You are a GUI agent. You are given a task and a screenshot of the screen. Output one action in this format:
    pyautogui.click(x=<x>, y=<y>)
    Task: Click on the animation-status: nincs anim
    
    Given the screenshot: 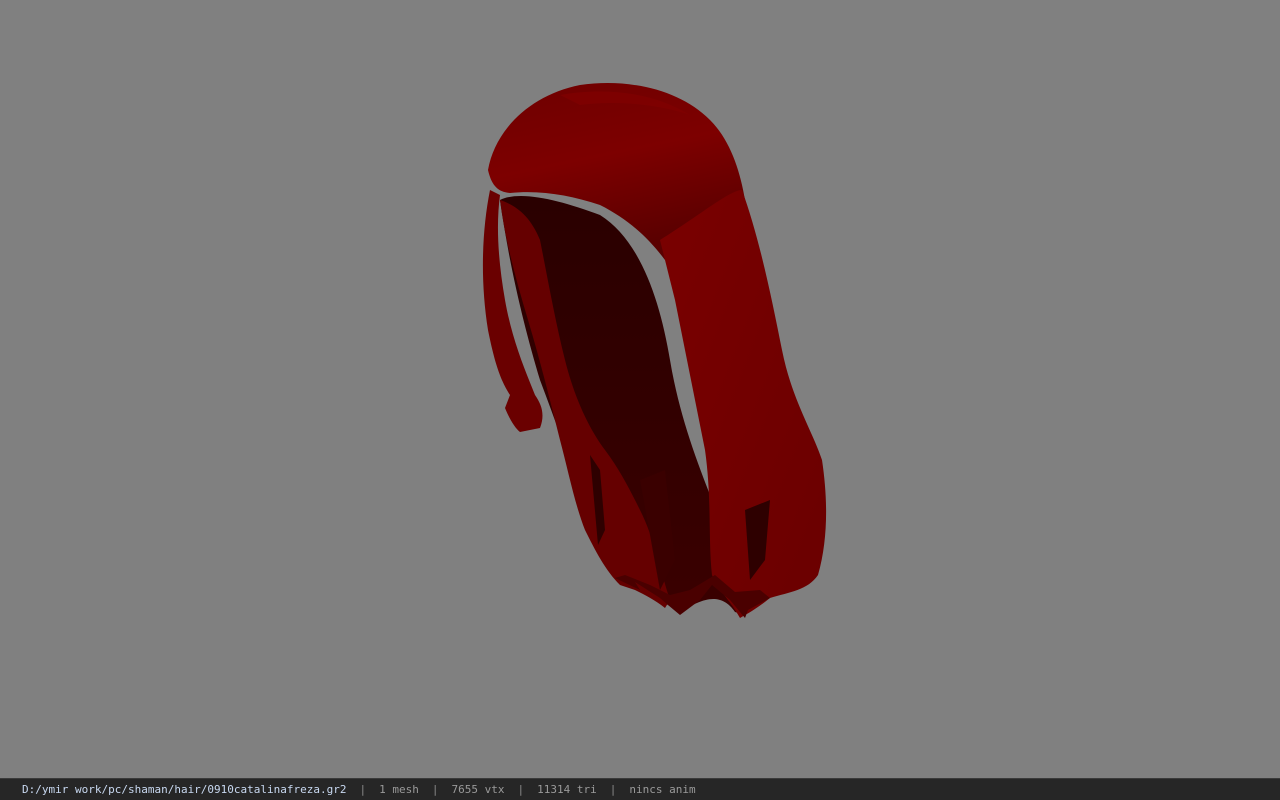 What is the action you would take?
    pyautogui.click(x=662, y=789)
    